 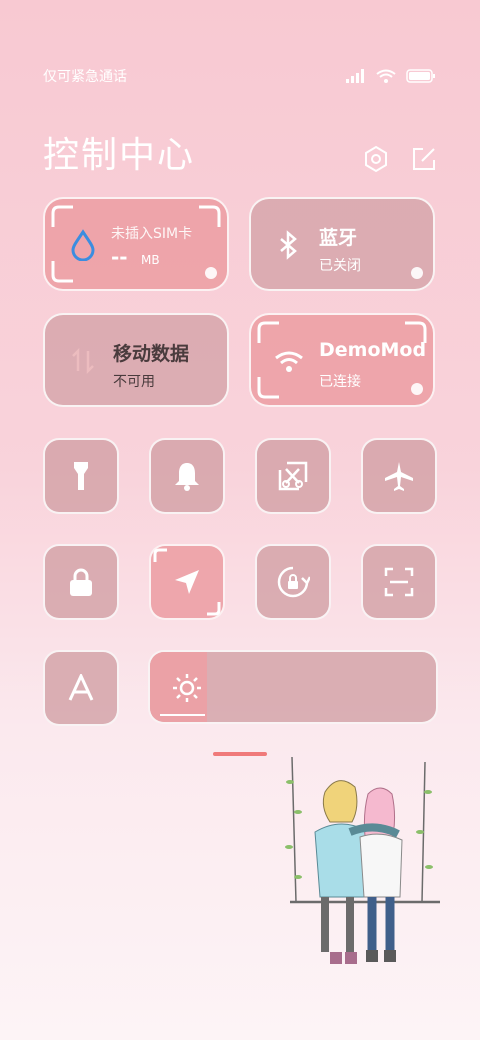 What do you see at coordinates (240, 754) in the screenshot?
I see `page-indicator` at bounding box center [240, 754].